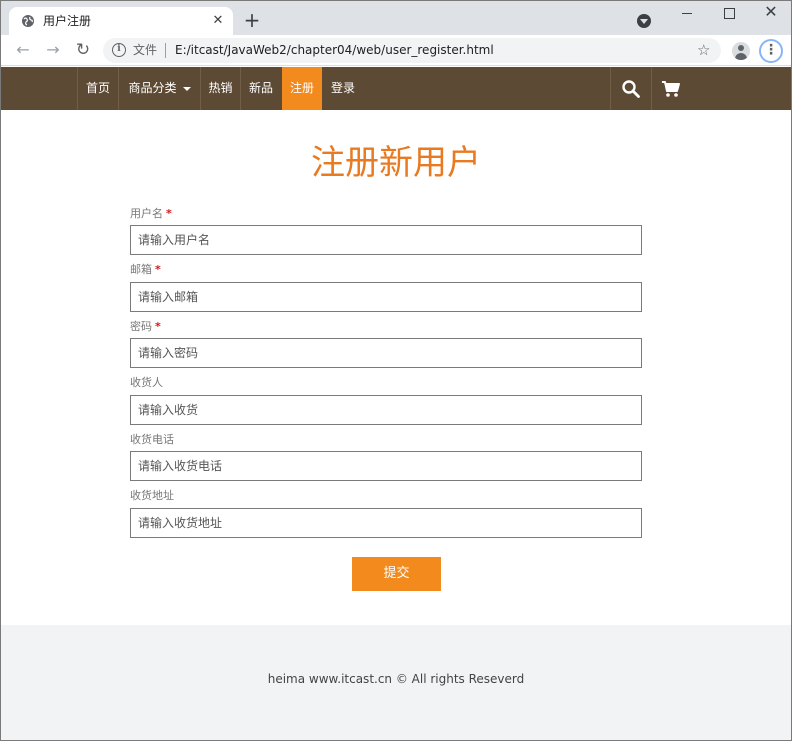  Describe the element at coordinates (396, 88) in the screenshot. I see `site-nav-bar: 首页 商品分类 热销 新品 注册 登录` at that location.